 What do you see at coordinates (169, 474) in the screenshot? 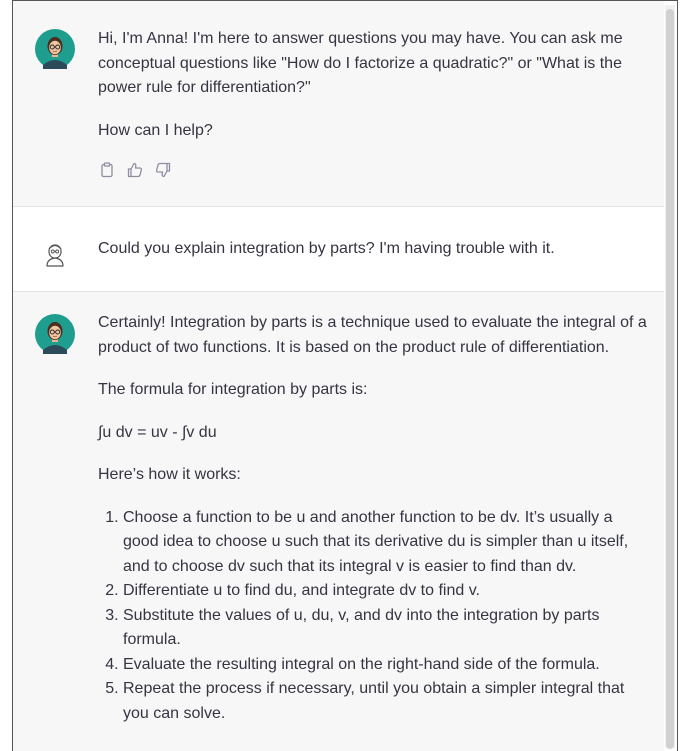
I see `message-paragraph: Here’s how it works:` at bounding box center [169, 474].